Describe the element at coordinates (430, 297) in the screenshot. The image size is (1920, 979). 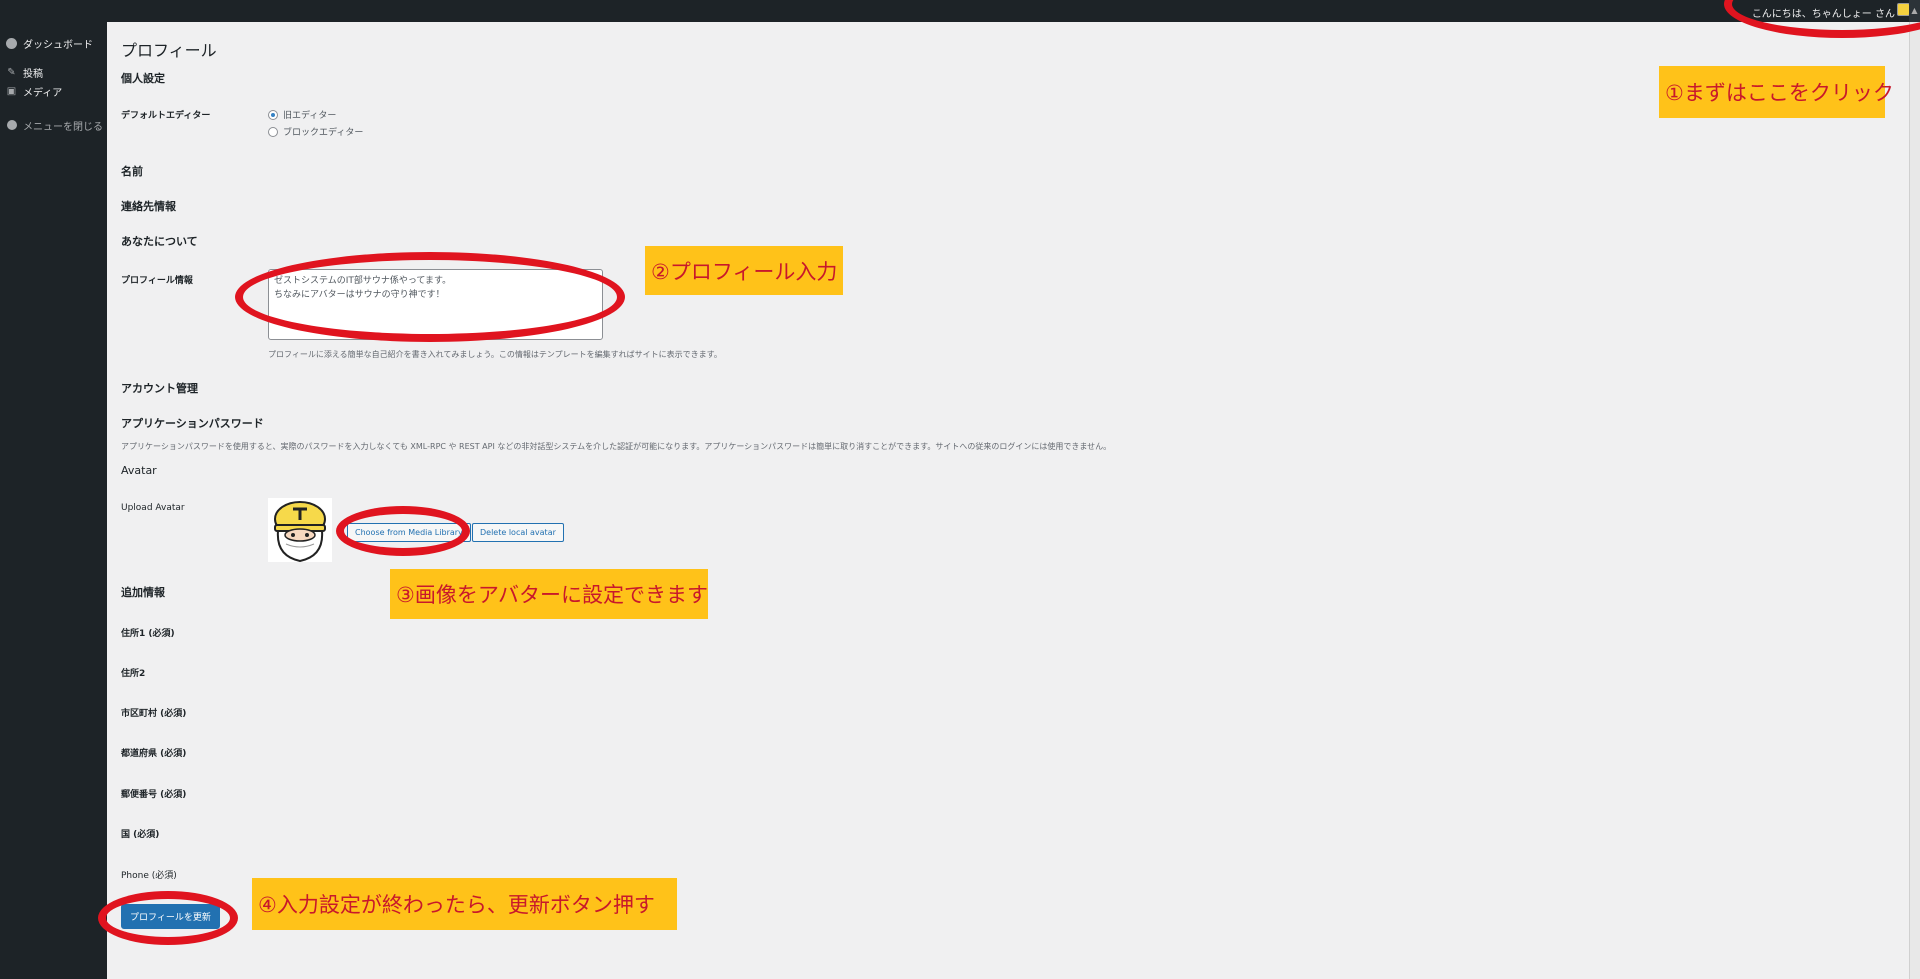
I see `highlight-ring-bio` at that location.